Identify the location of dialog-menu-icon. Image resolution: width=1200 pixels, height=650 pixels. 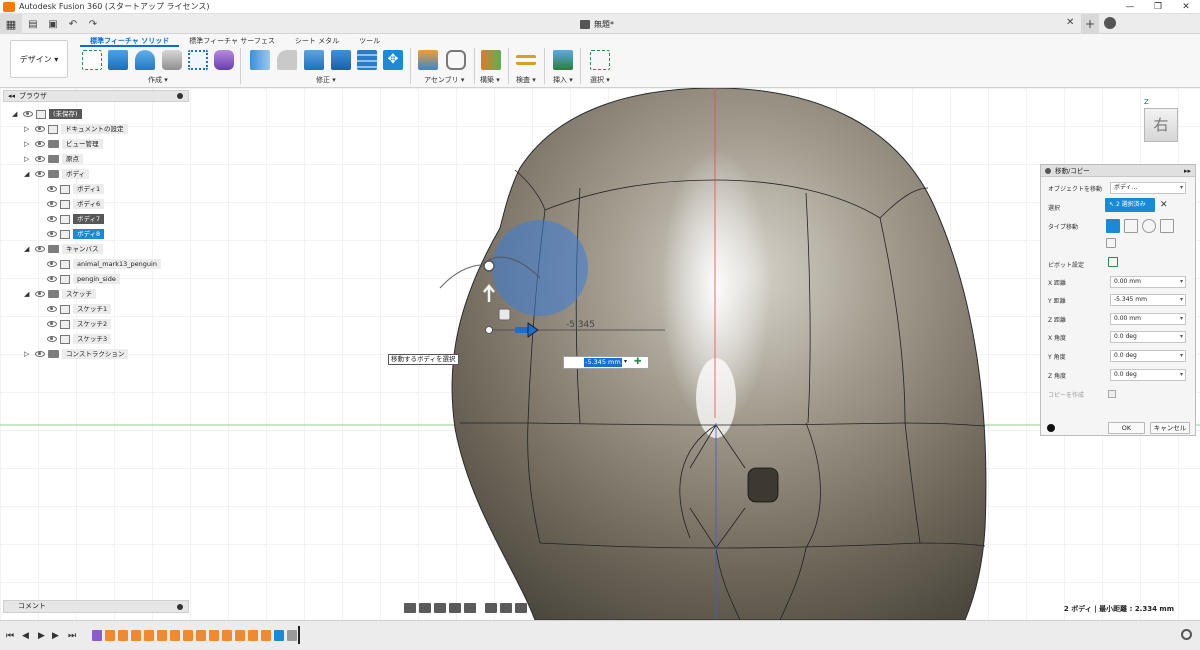
(1048, 171).